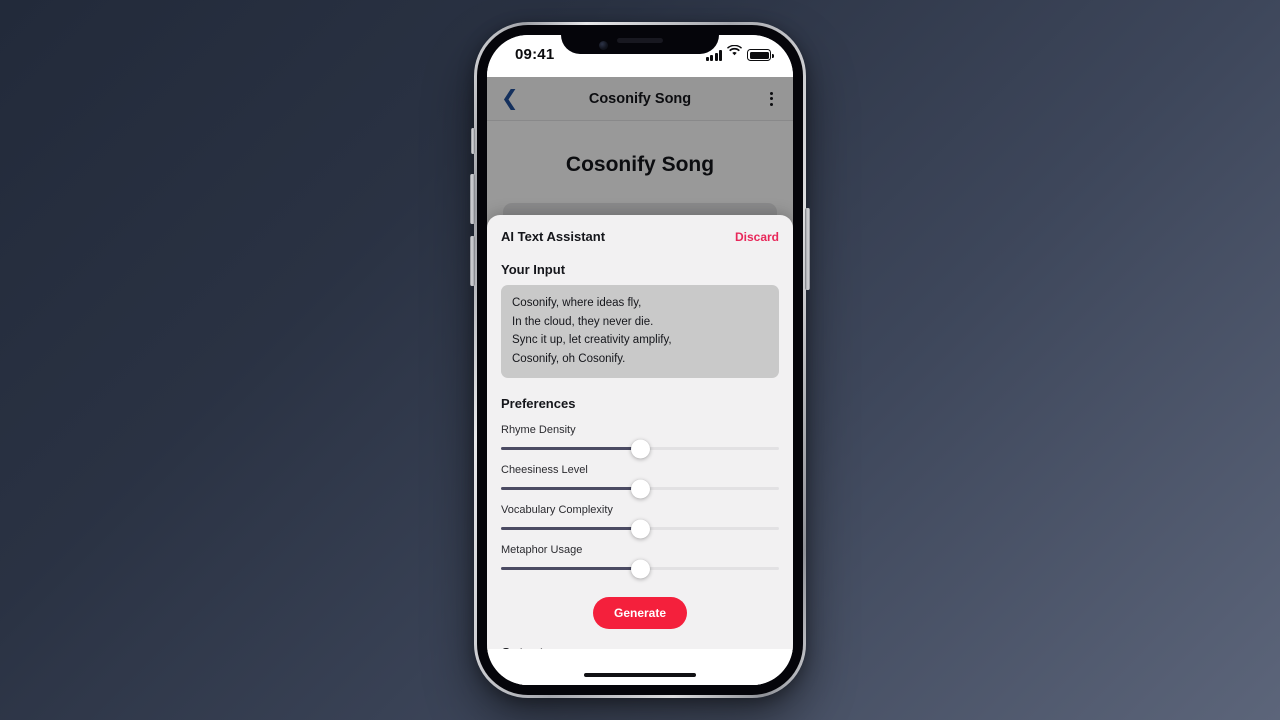  I want to click on slider-row: Vocabulary Complexity, so click(640, 520).